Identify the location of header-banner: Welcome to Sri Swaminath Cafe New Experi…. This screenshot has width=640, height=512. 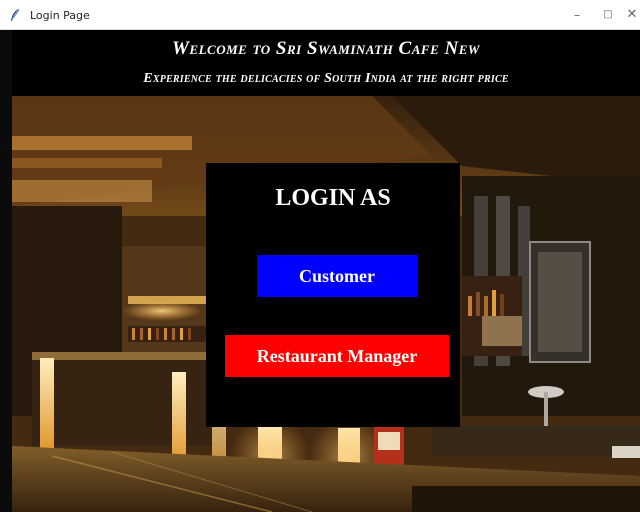
(326, 63).